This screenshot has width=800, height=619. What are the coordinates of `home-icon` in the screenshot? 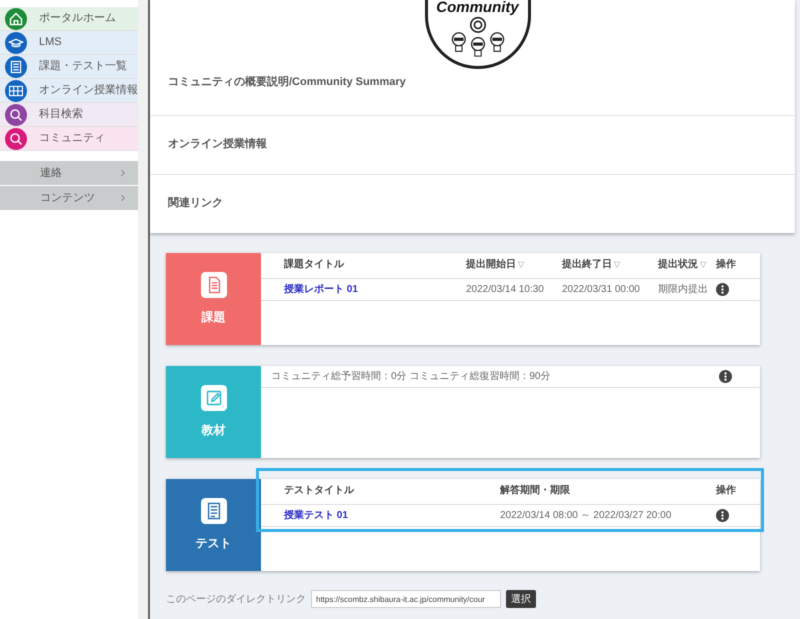 It's located at (16, 19).